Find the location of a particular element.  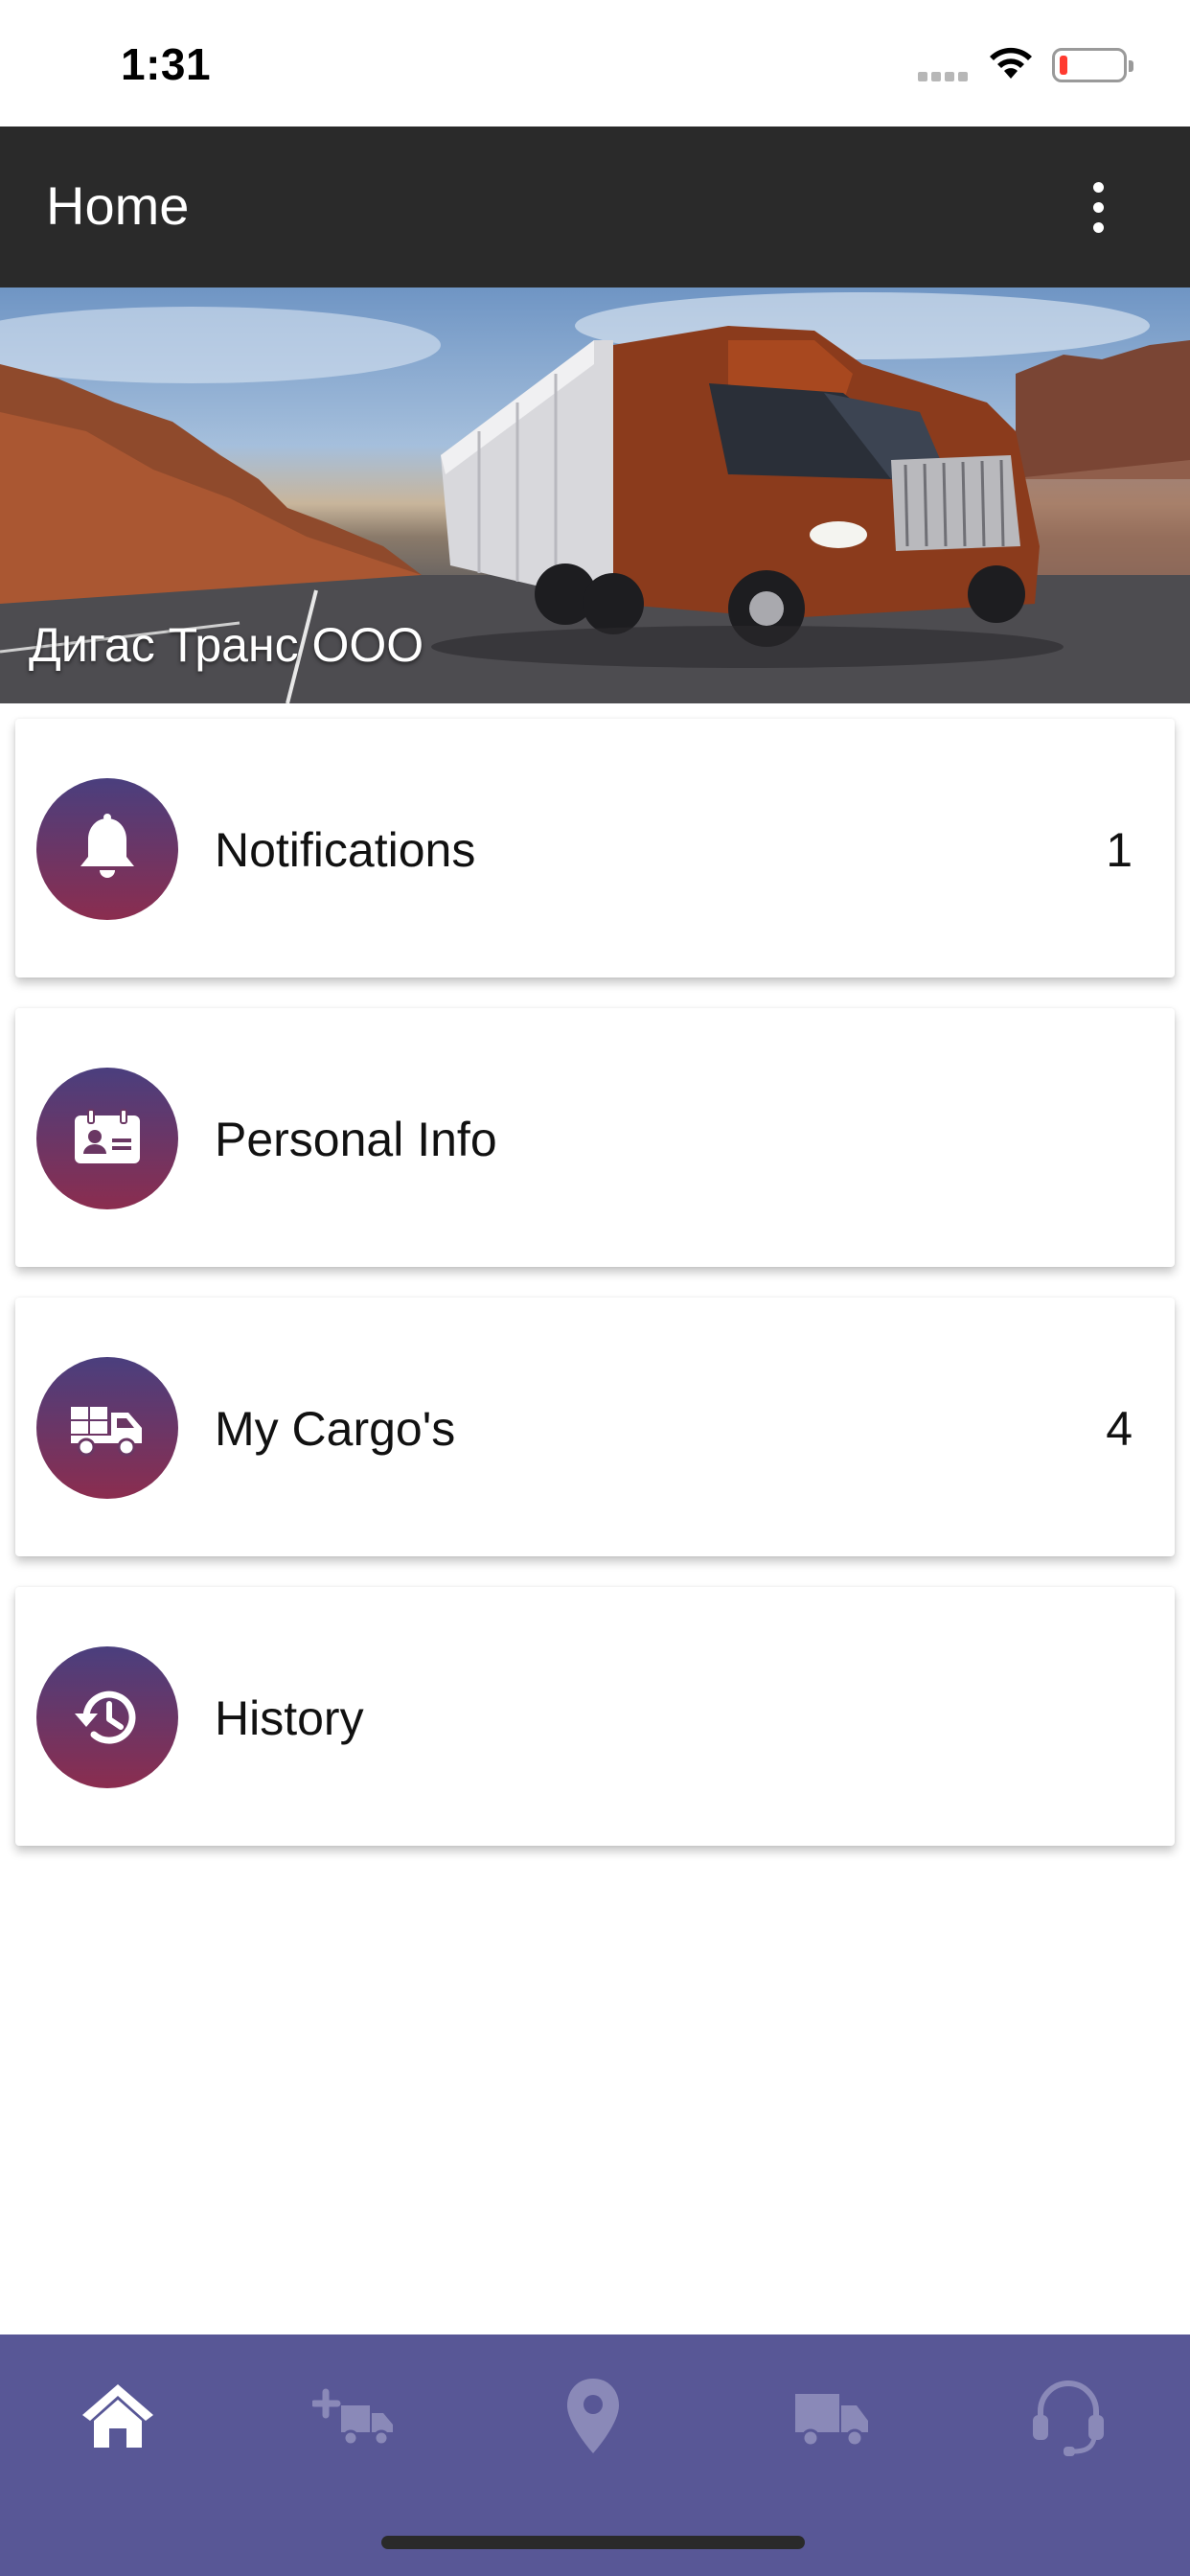

status-bar: 1:31 is located at coordinates (595, 63).